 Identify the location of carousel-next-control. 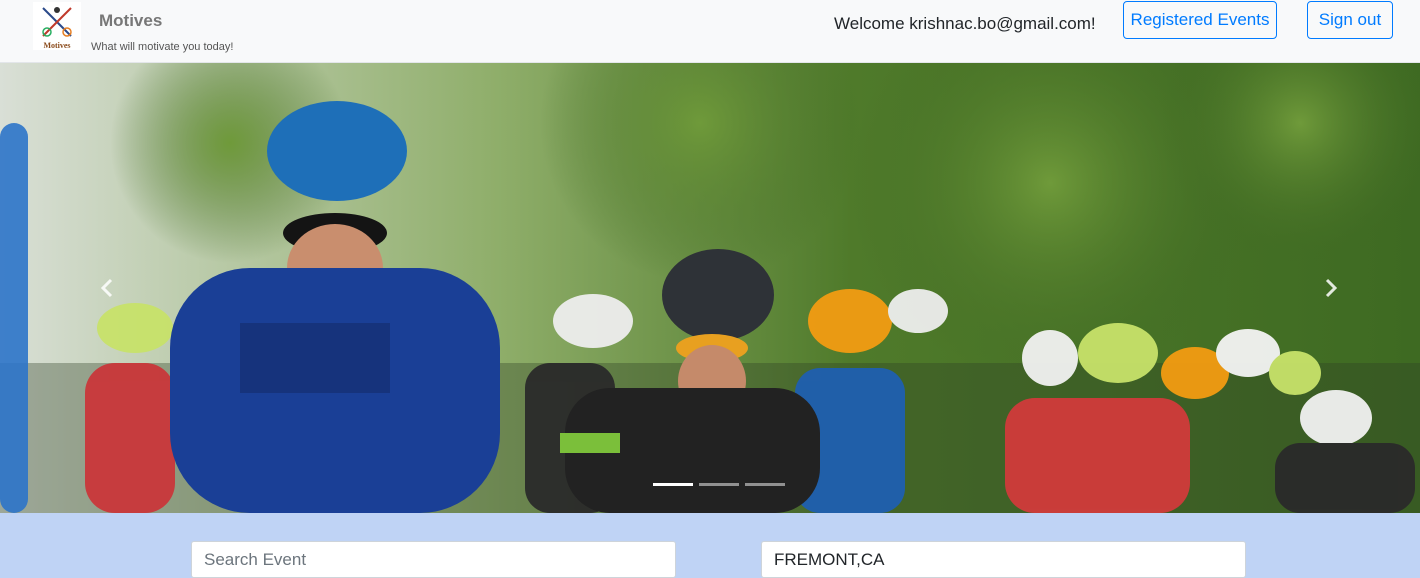
(1331, 288).